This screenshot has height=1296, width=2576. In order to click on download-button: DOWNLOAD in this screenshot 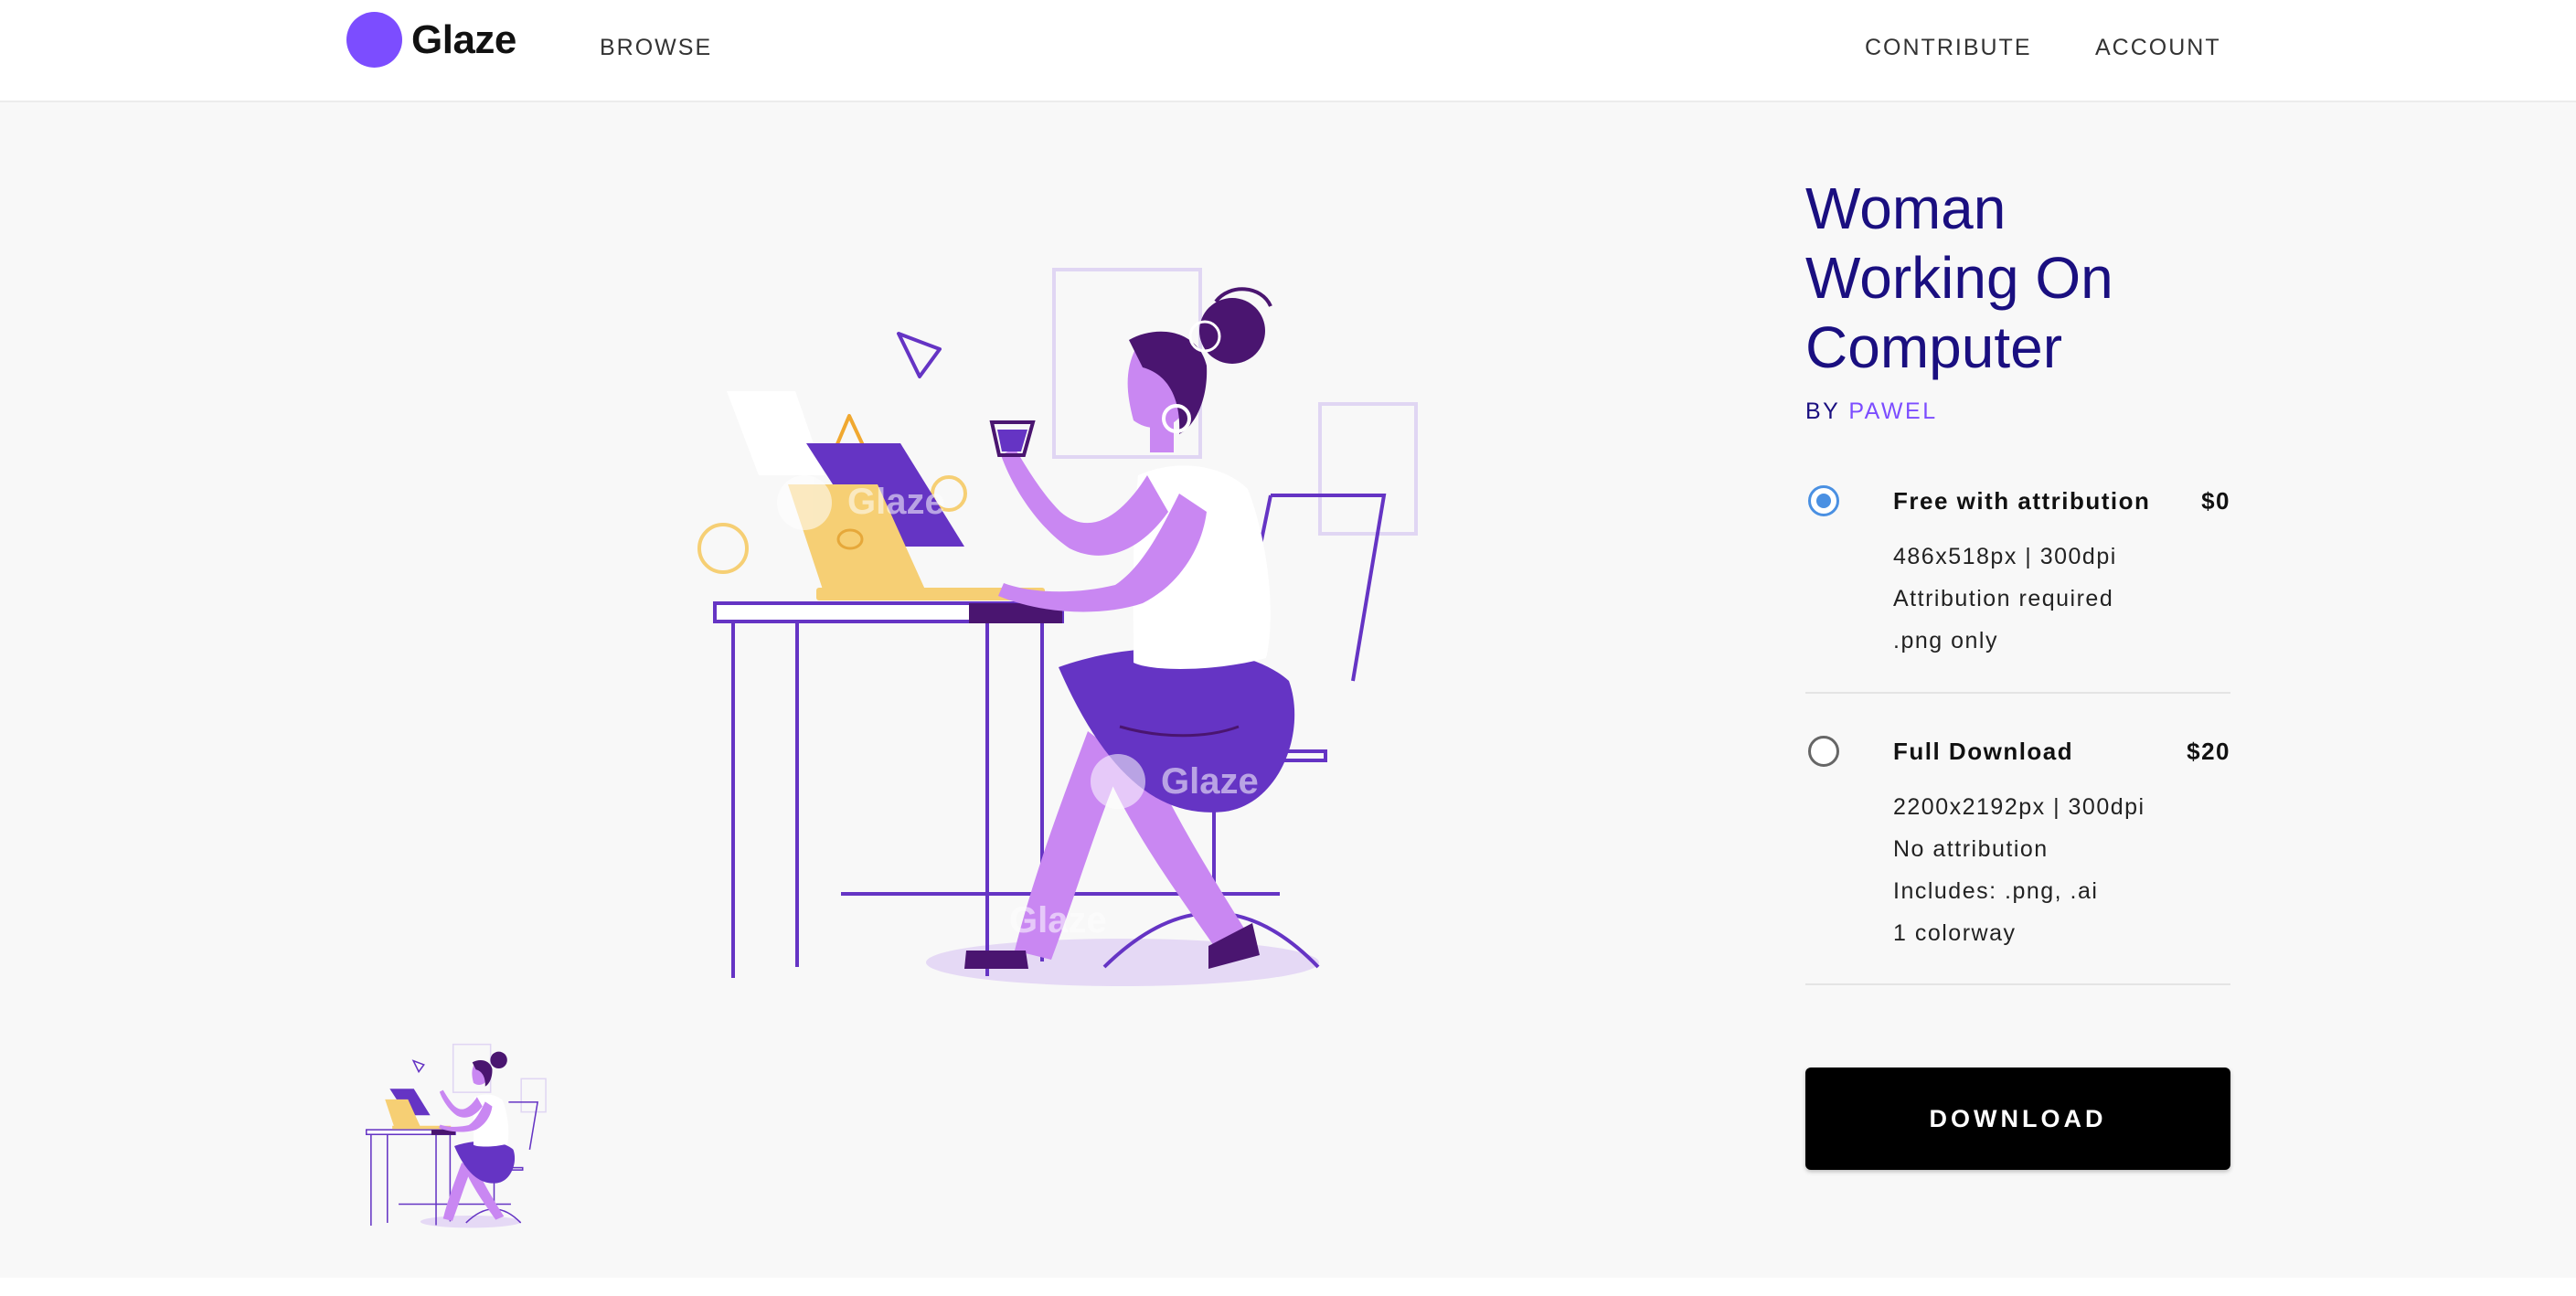, I will do `click(2017, 1119)`.